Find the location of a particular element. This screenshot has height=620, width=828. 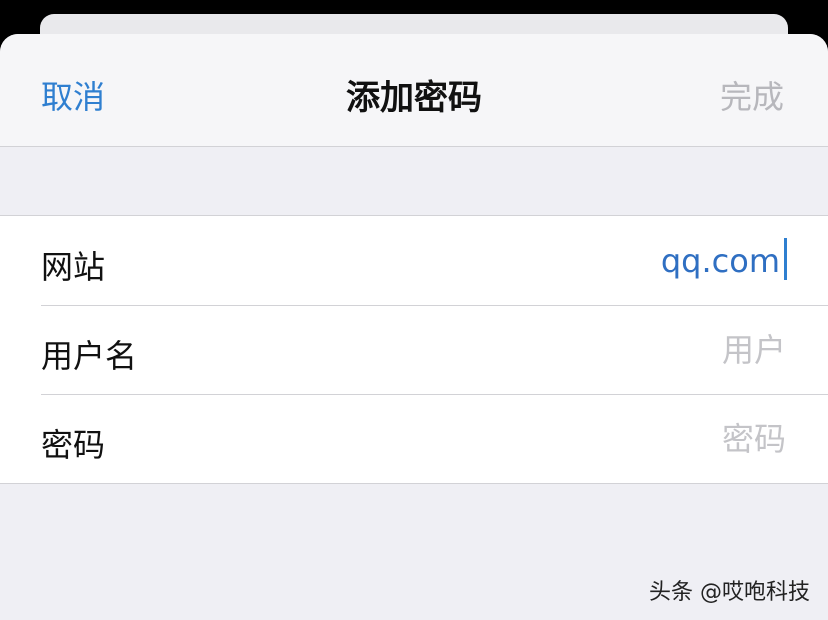

password-label: 密码 is located at coordinates (73, 445).